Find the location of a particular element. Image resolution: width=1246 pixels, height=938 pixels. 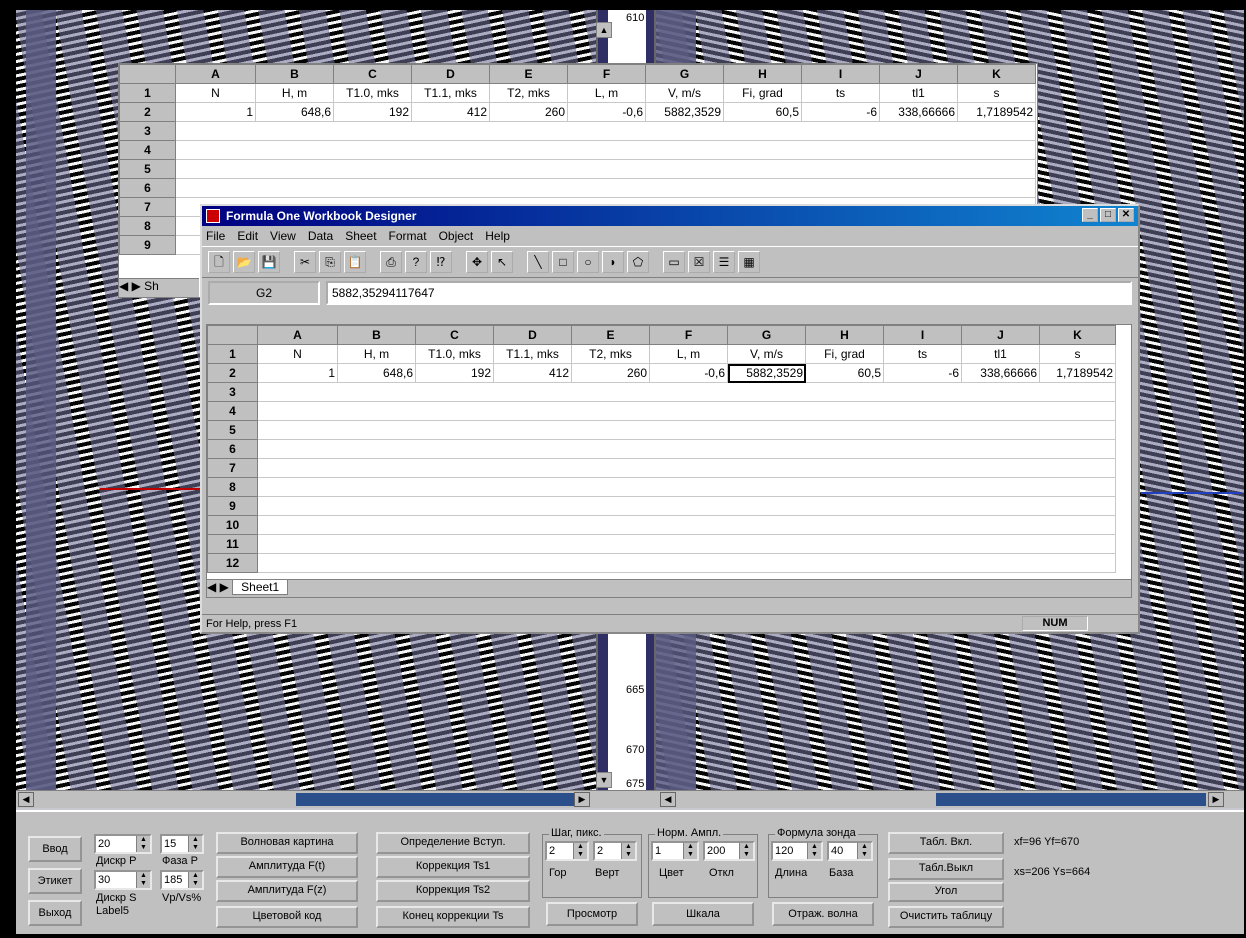

diskr-p-spinner: 20 ▲ ▼ is located at coordinates (123, 844).